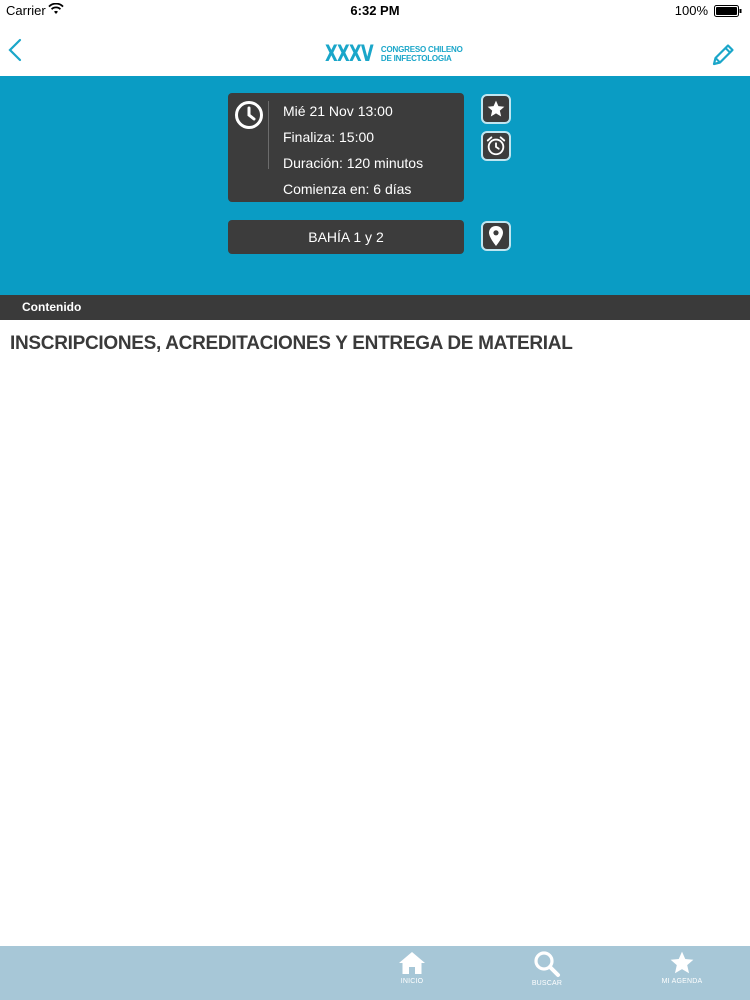  What do you see at coordinates (416, 58) in the screenshot?
I see `logo-line-2: DE INFECTOLOGIA` at bounding box center [416, 58].